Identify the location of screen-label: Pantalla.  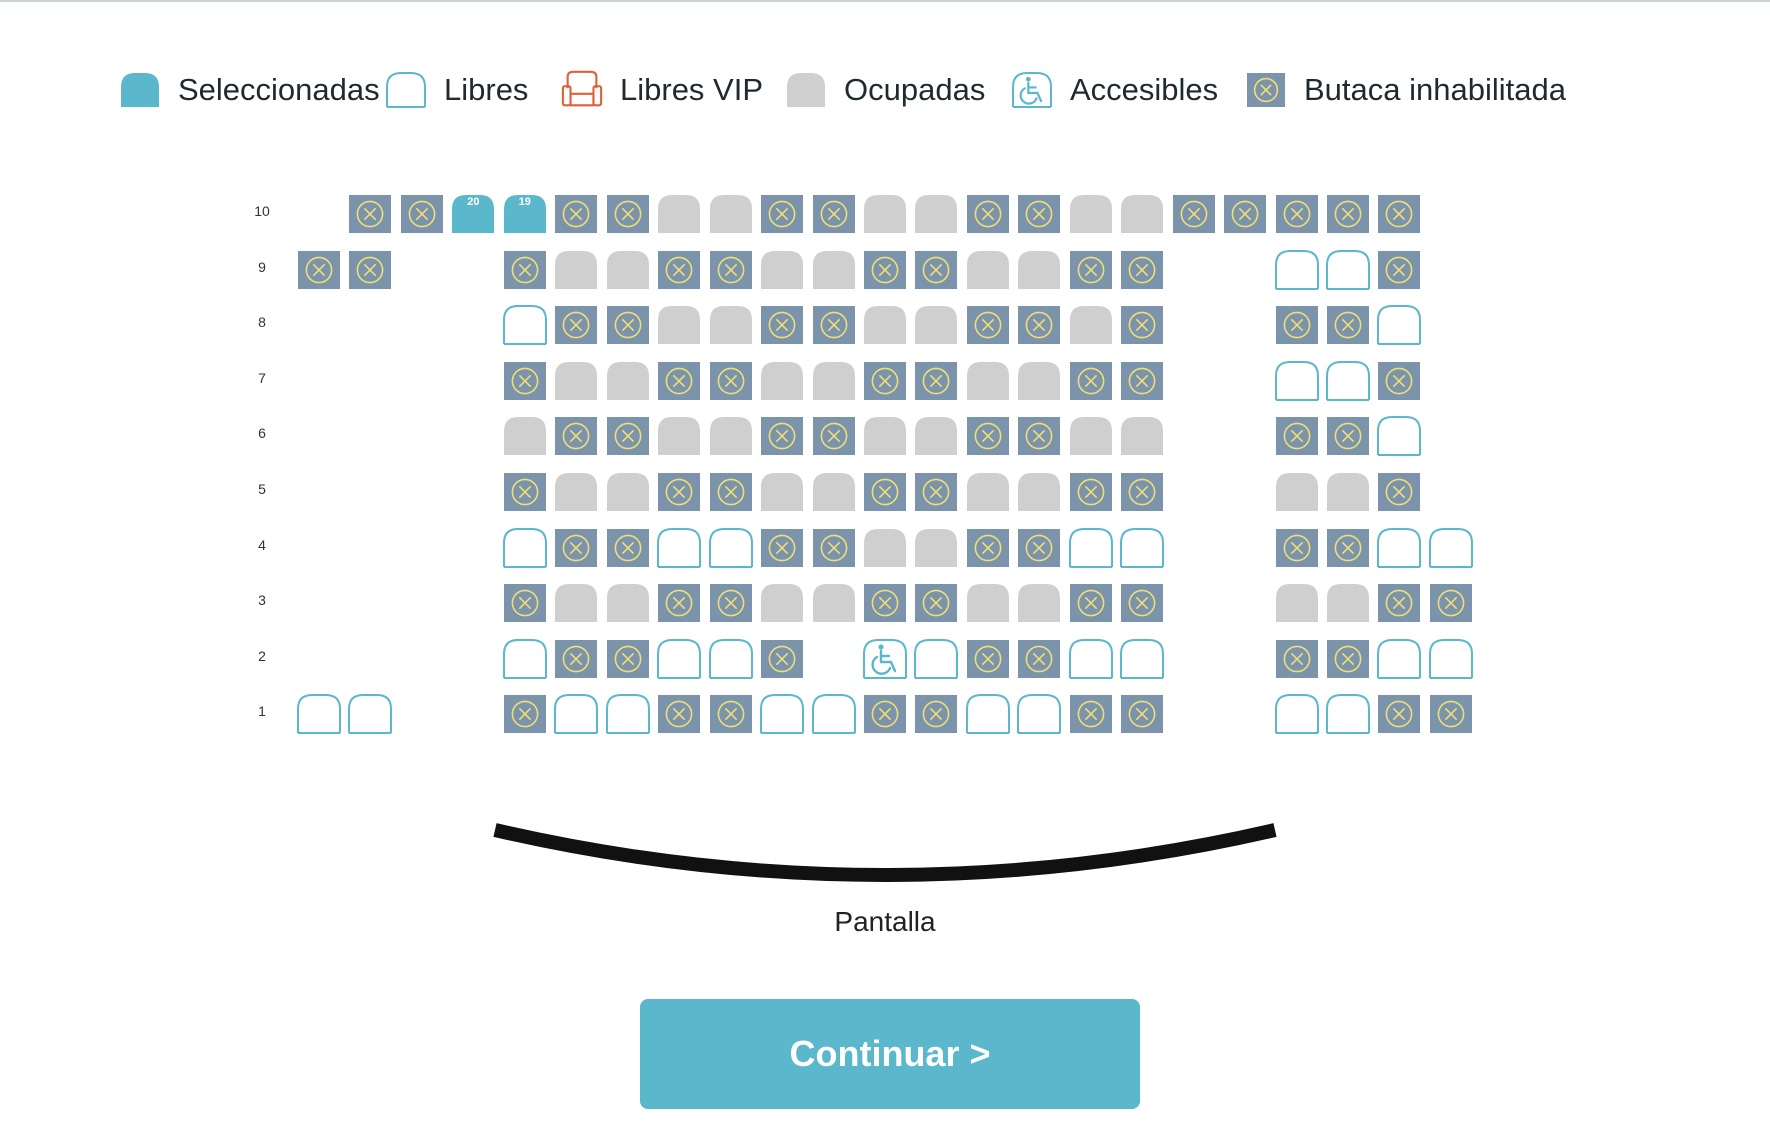
(885, 921).